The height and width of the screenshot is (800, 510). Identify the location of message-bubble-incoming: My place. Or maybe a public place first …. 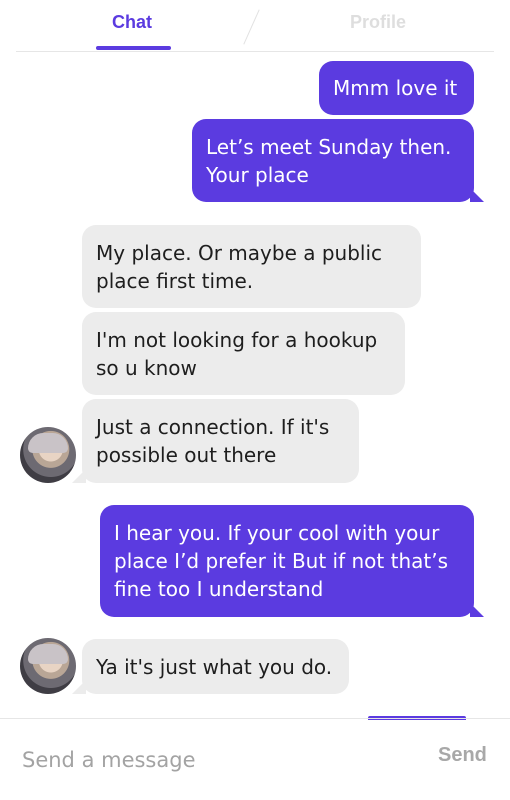
(251, 266).